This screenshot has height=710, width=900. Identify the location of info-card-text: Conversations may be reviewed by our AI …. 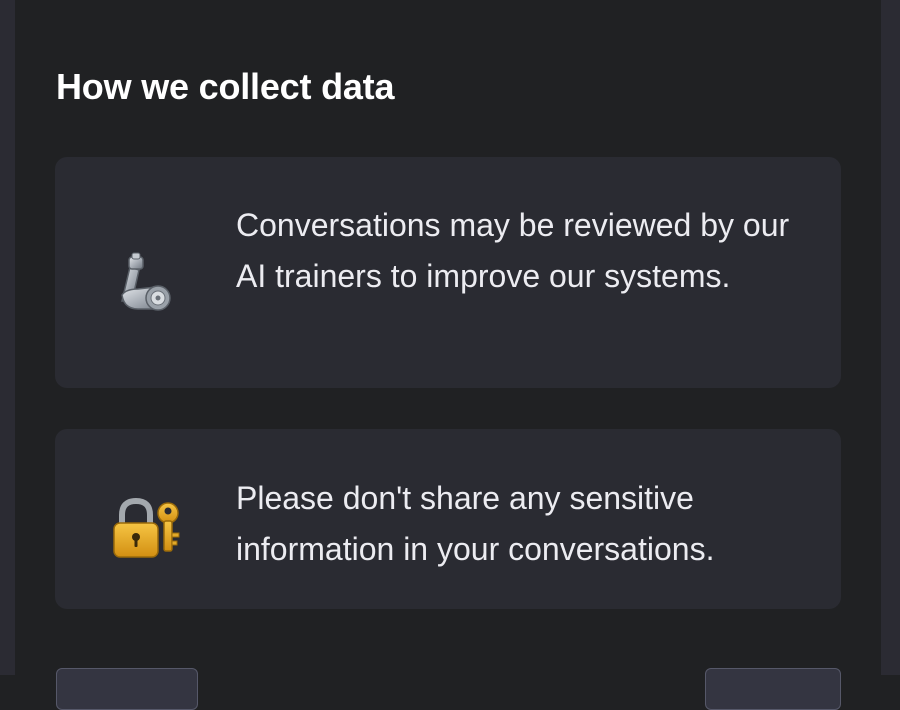
(513, 250).